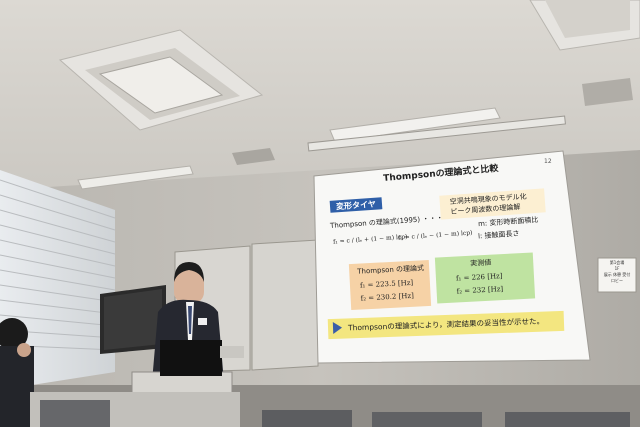 The image size is (640, 427). I want to click on wall-sign-text: 第1会場 1F 展示 休憩 受付 ロビー, so click(617, 272).